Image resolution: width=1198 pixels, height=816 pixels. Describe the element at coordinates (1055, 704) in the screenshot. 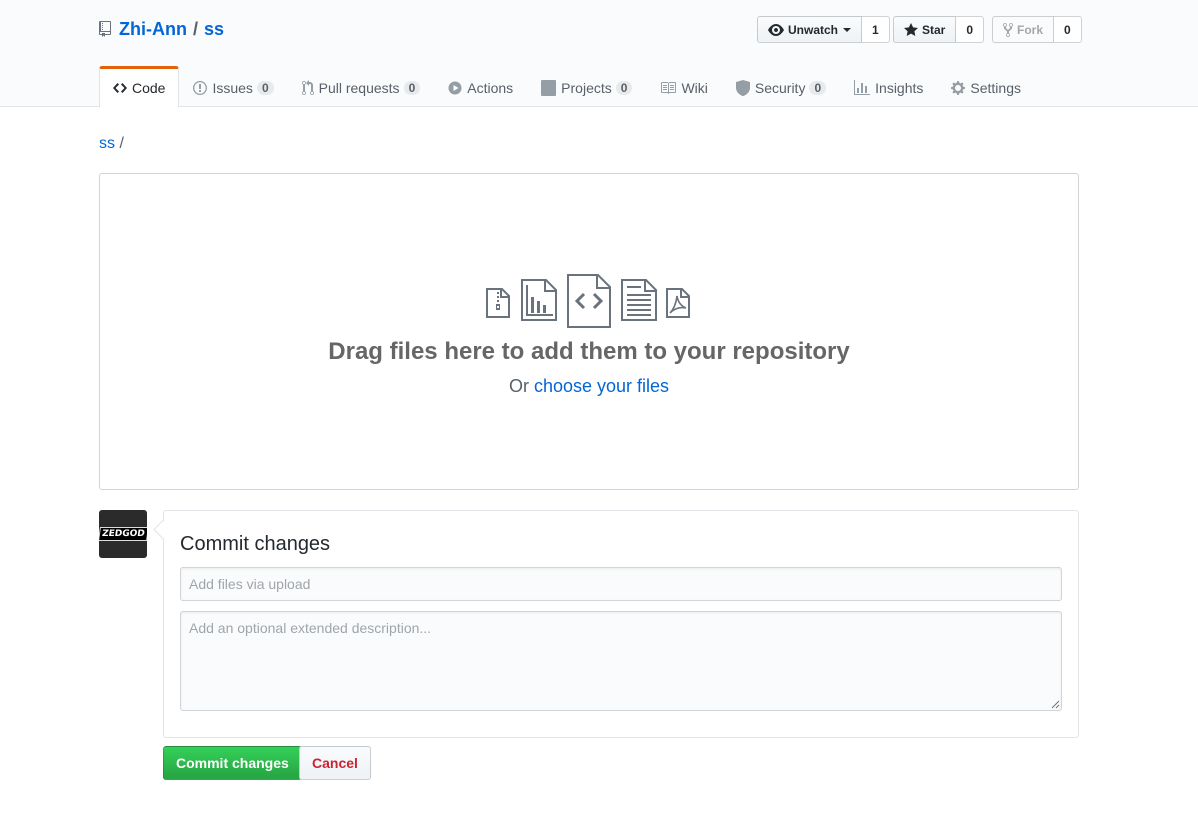

I see `resize-handle-icon` at that location.